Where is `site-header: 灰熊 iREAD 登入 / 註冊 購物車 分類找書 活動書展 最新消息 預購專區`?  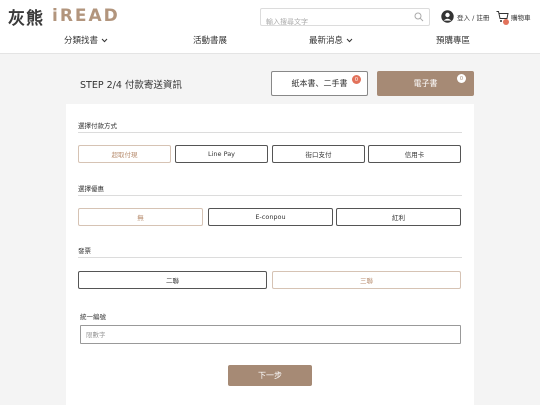
site-header: 灰熊 iREAD 登入 / 註冊 購物車 分類找書 活動書展 最新消息 預購專區 is located at coordinates (270, 27).